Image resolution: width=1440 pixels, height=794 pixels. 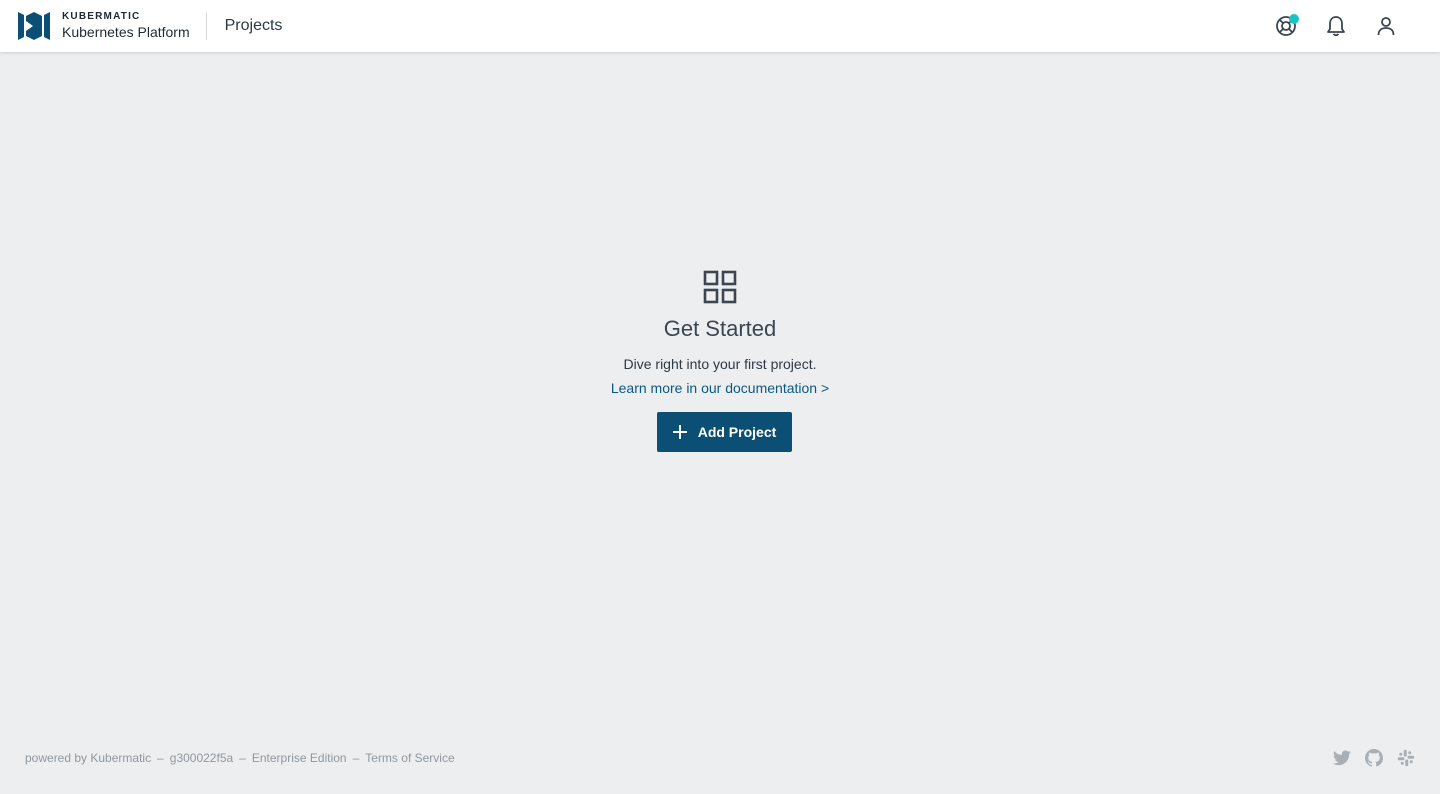 What do you see at coordinates (206, 26) in the screenshot?
I see `header-divider` at bounding box center [206, 26].